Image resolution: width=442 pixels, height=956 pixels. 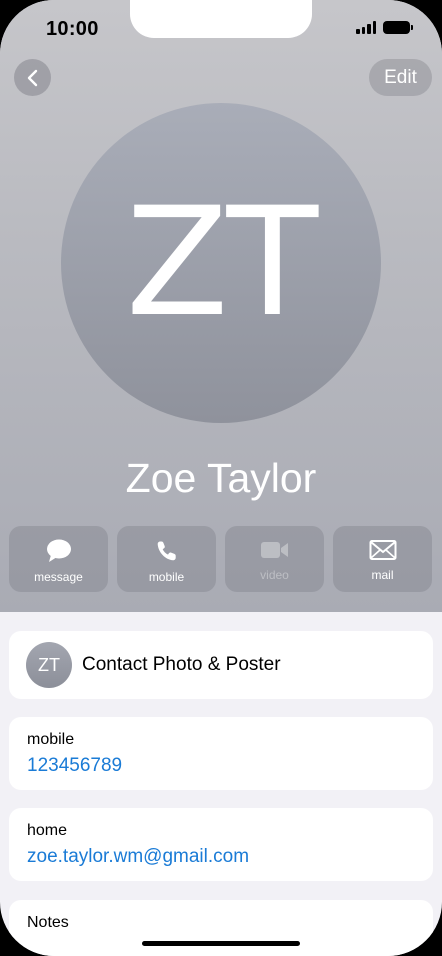 What do you see at coordinates (220, 559) in the screenshot?
I see `quick-actions: message mobile video mail` at bounding box center [220, 559].